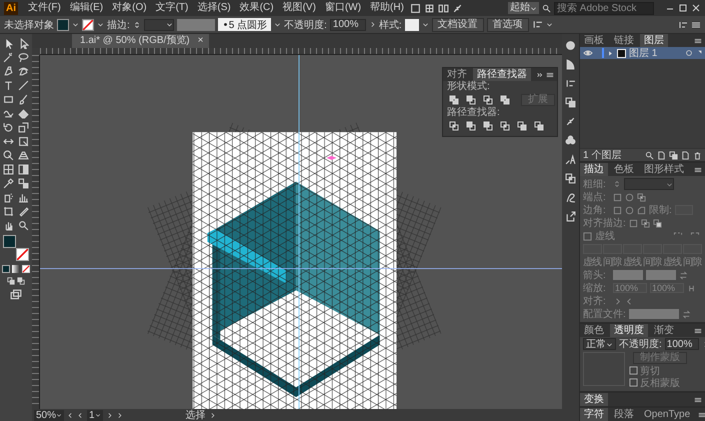 Image resolution: width=705 pixels, height=421 pixels. Describe the element at coordinates (172, 8) in the screenshot. I see `menu-item: 文字(T)` at that location.